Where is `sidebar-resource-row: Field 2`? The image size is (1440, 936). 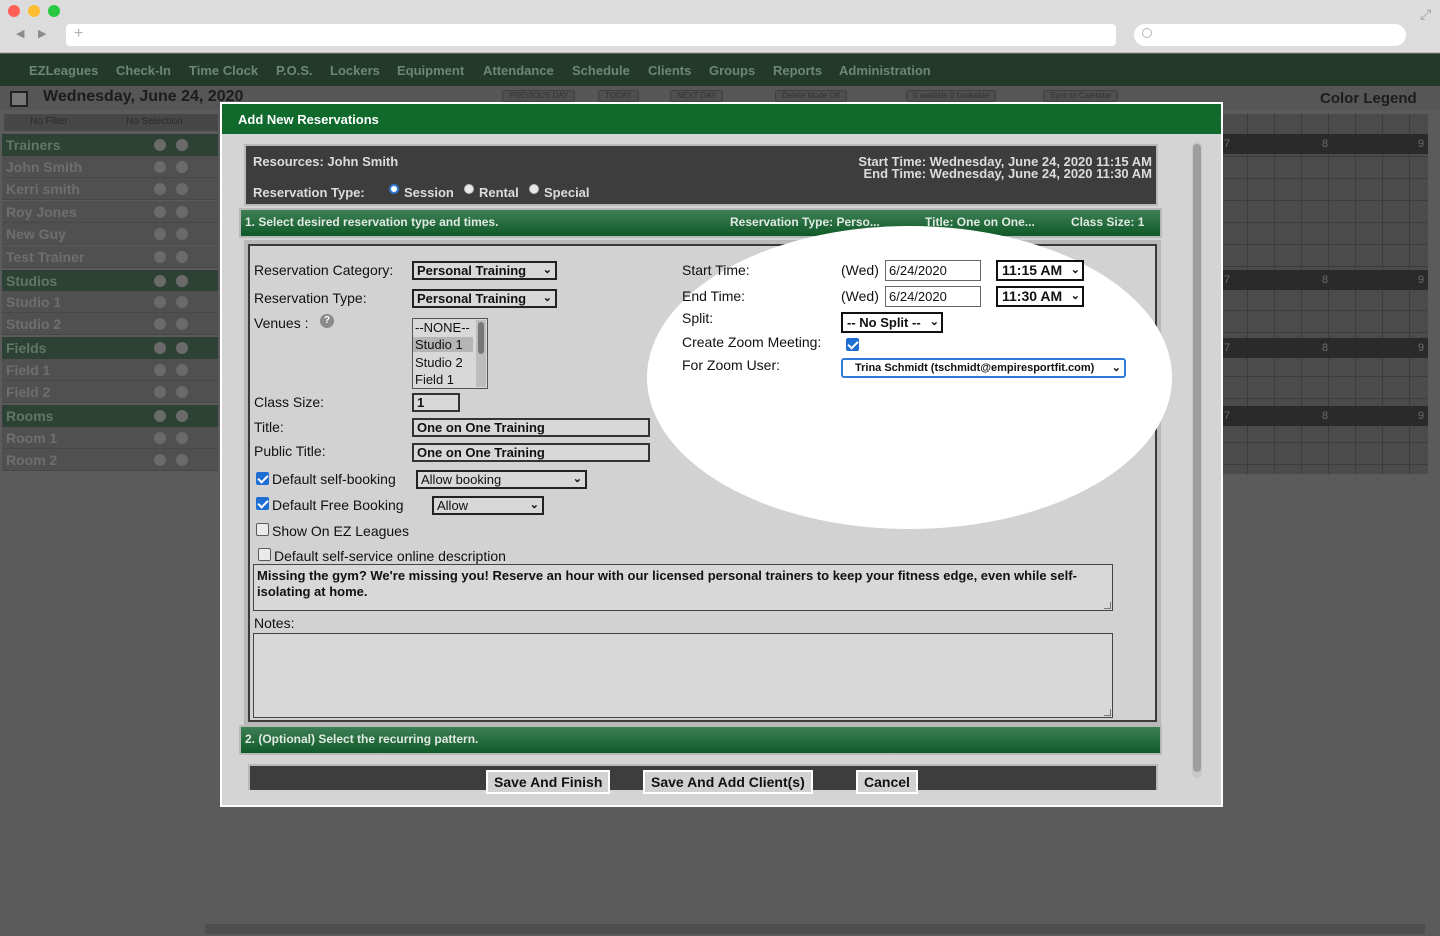 sidebar-resource-row: Field 2 is located at coordinates (110, 392).